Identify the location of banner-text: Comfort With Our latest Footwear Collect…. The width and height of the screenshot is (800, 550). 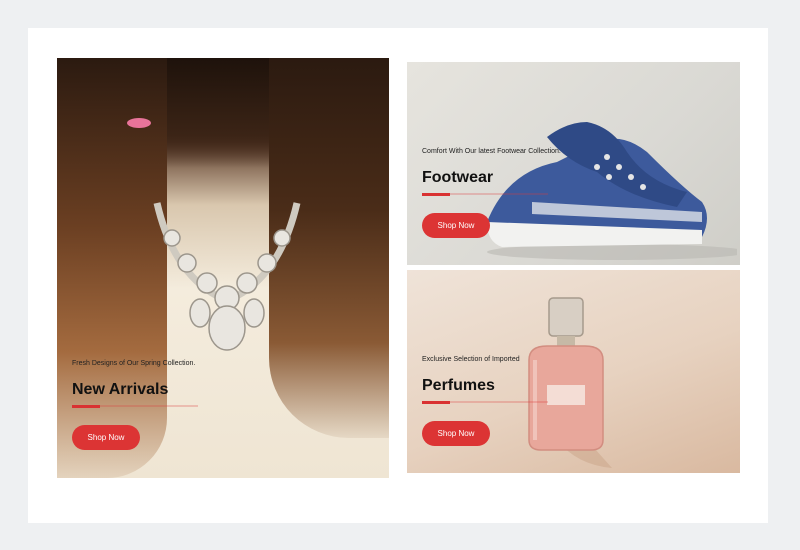
(491, 193).